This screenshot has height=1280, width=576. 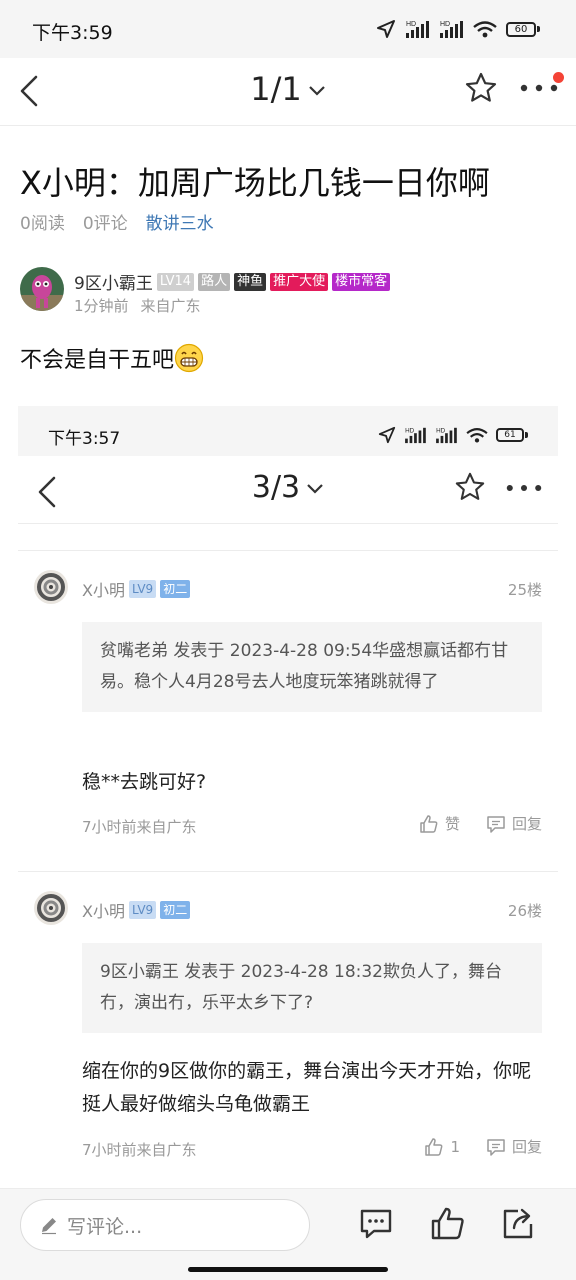 I want to click on page-indicator: 1/1, so click(x=276, y=89).